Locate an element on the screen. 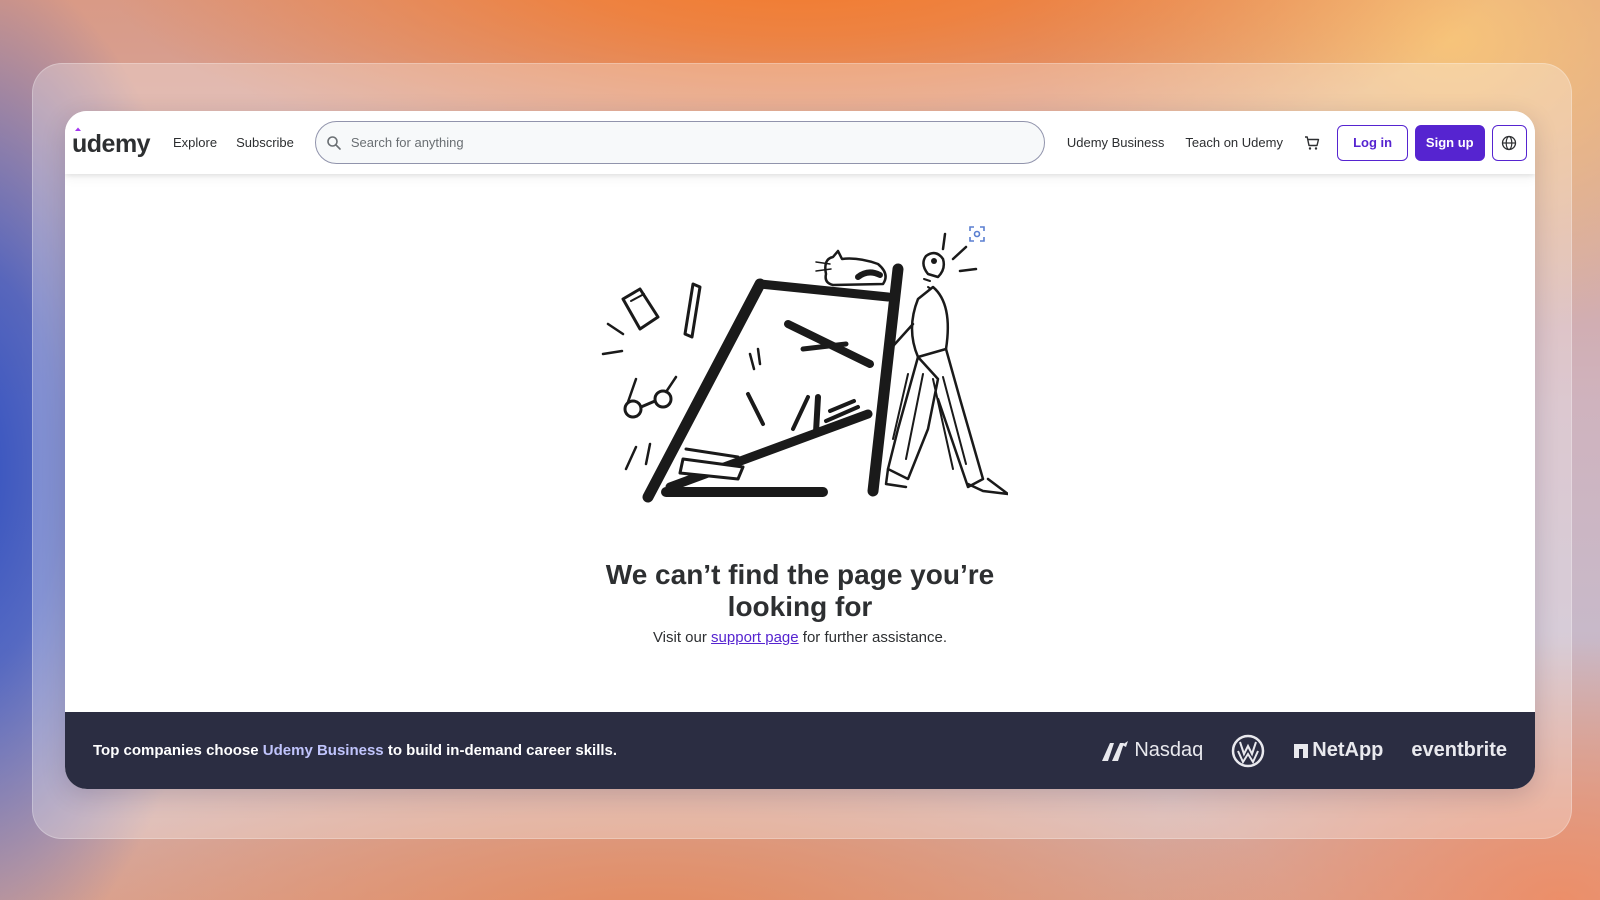 The image size is (1600, 900). nasdaq-logo-text: Nasdaq is located at coordinates (1169, 750).